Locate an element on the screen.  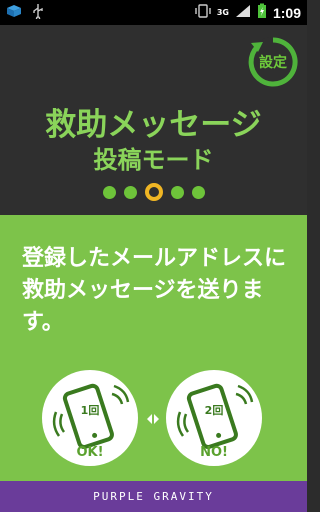
clock: 1:09 is located at coordinates (286, 12).